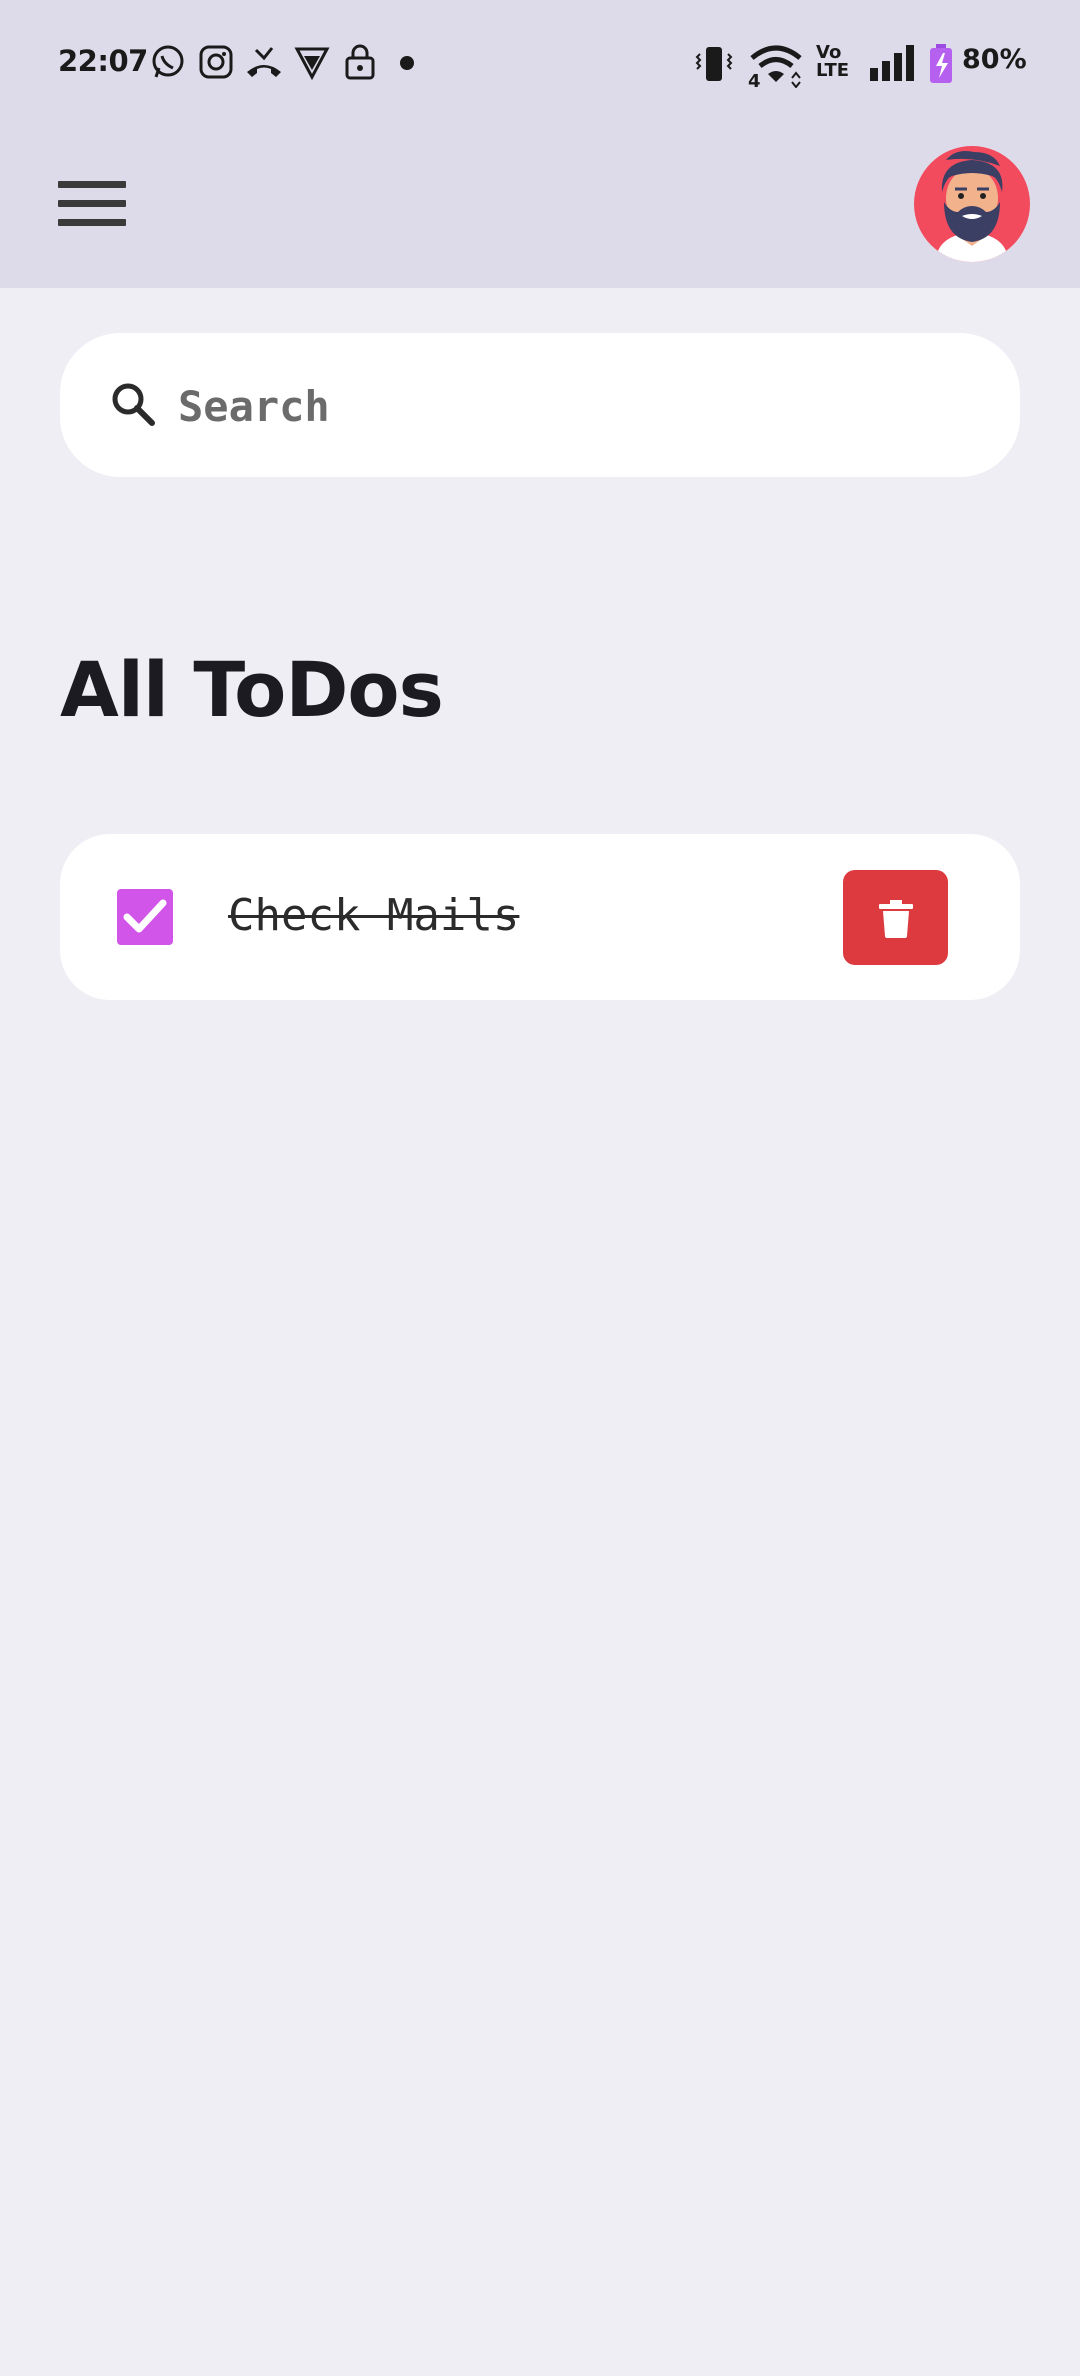 The height and width of the screenshot is (2376, 1080). What do you see at coordinates (540, 144) in the screenshot?
I see `top-app-bar: 22:07 4 Vo LTE 80%` at bounding box center [540, 144].